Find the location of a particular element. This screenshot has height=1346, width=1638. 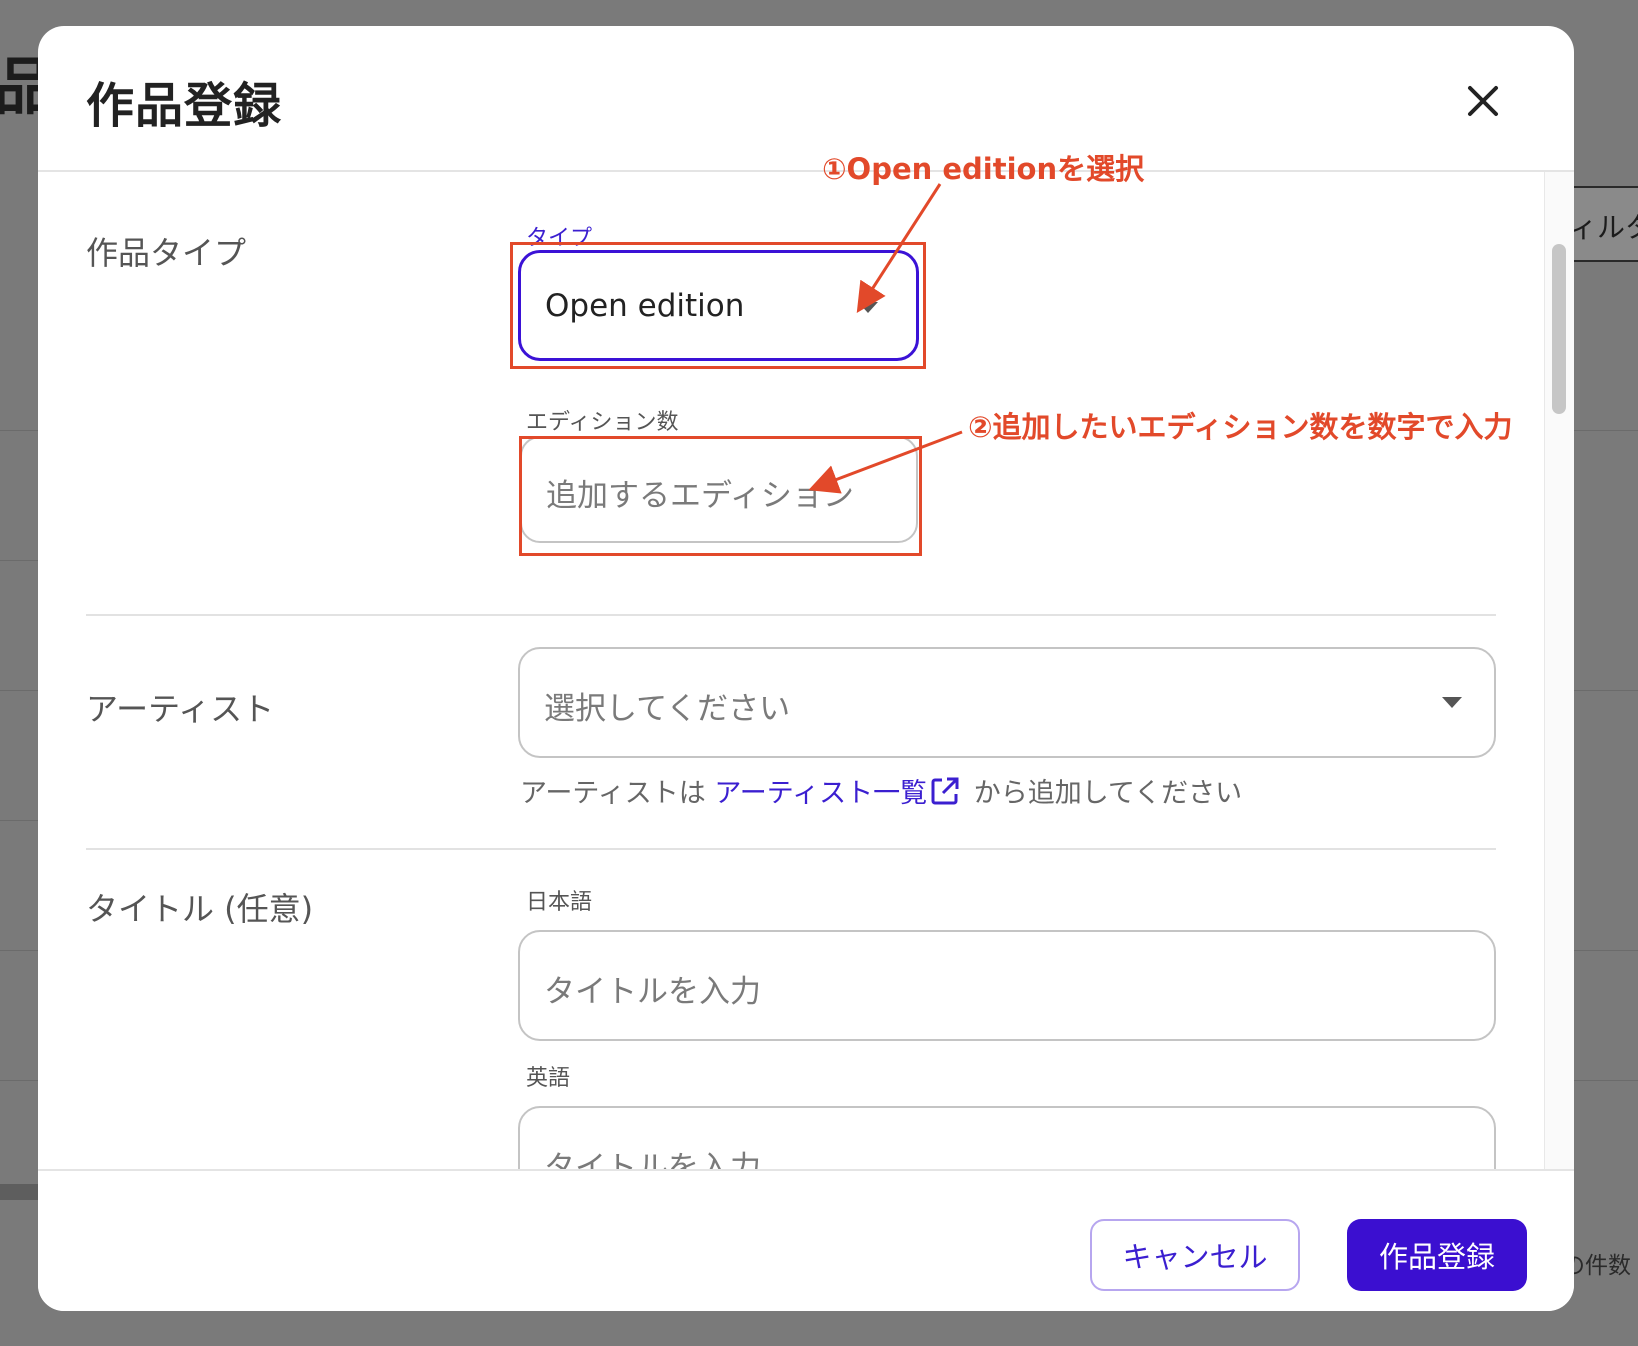

title-english-placeholder: タイトルを入力 is located at coordinates (652, 1159).